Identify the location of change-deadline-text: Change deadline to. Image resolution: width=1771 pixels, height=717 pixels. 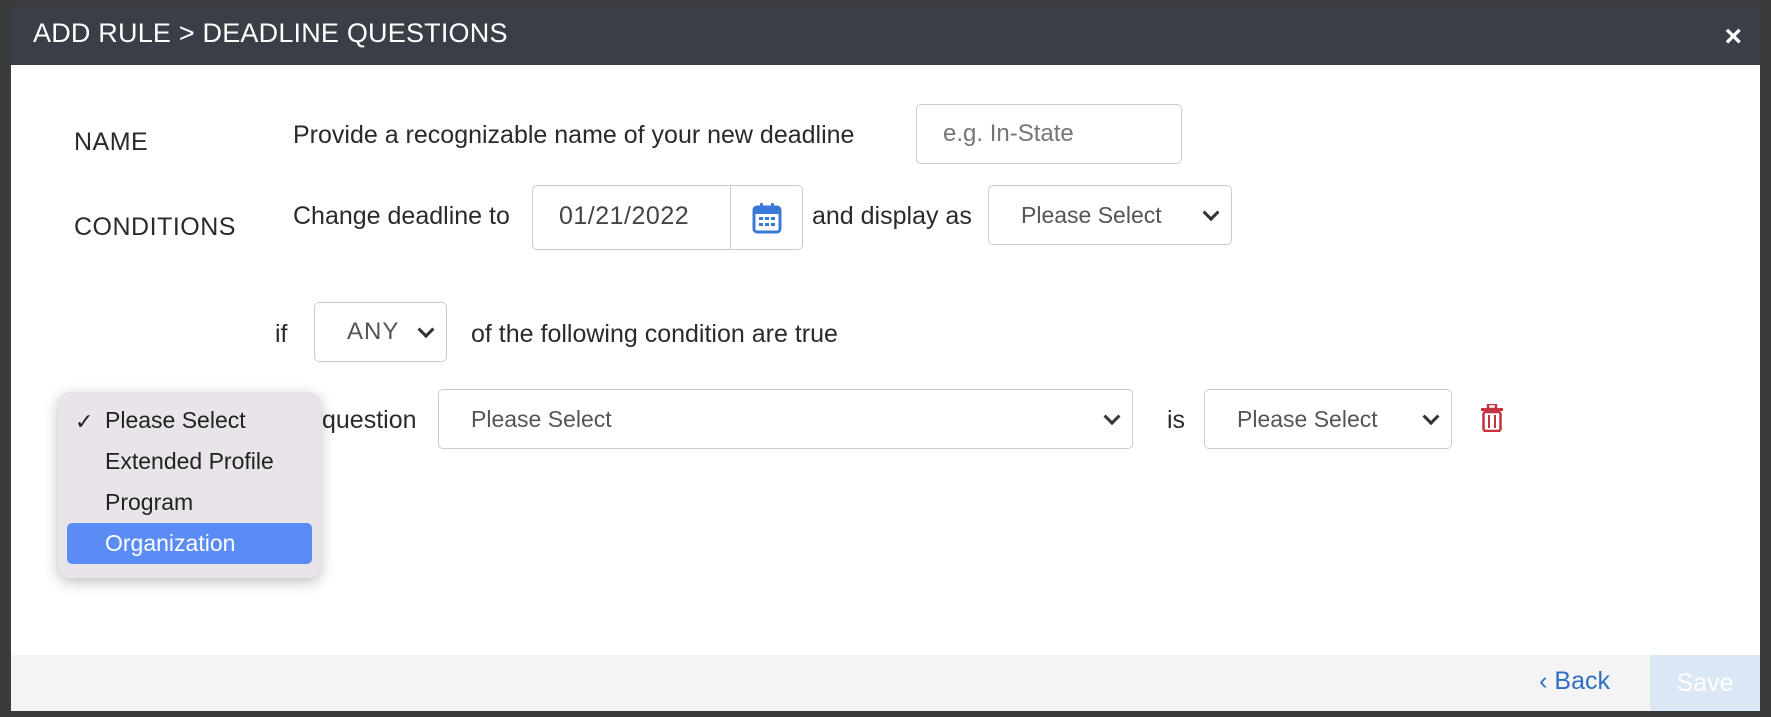
(401, 216).